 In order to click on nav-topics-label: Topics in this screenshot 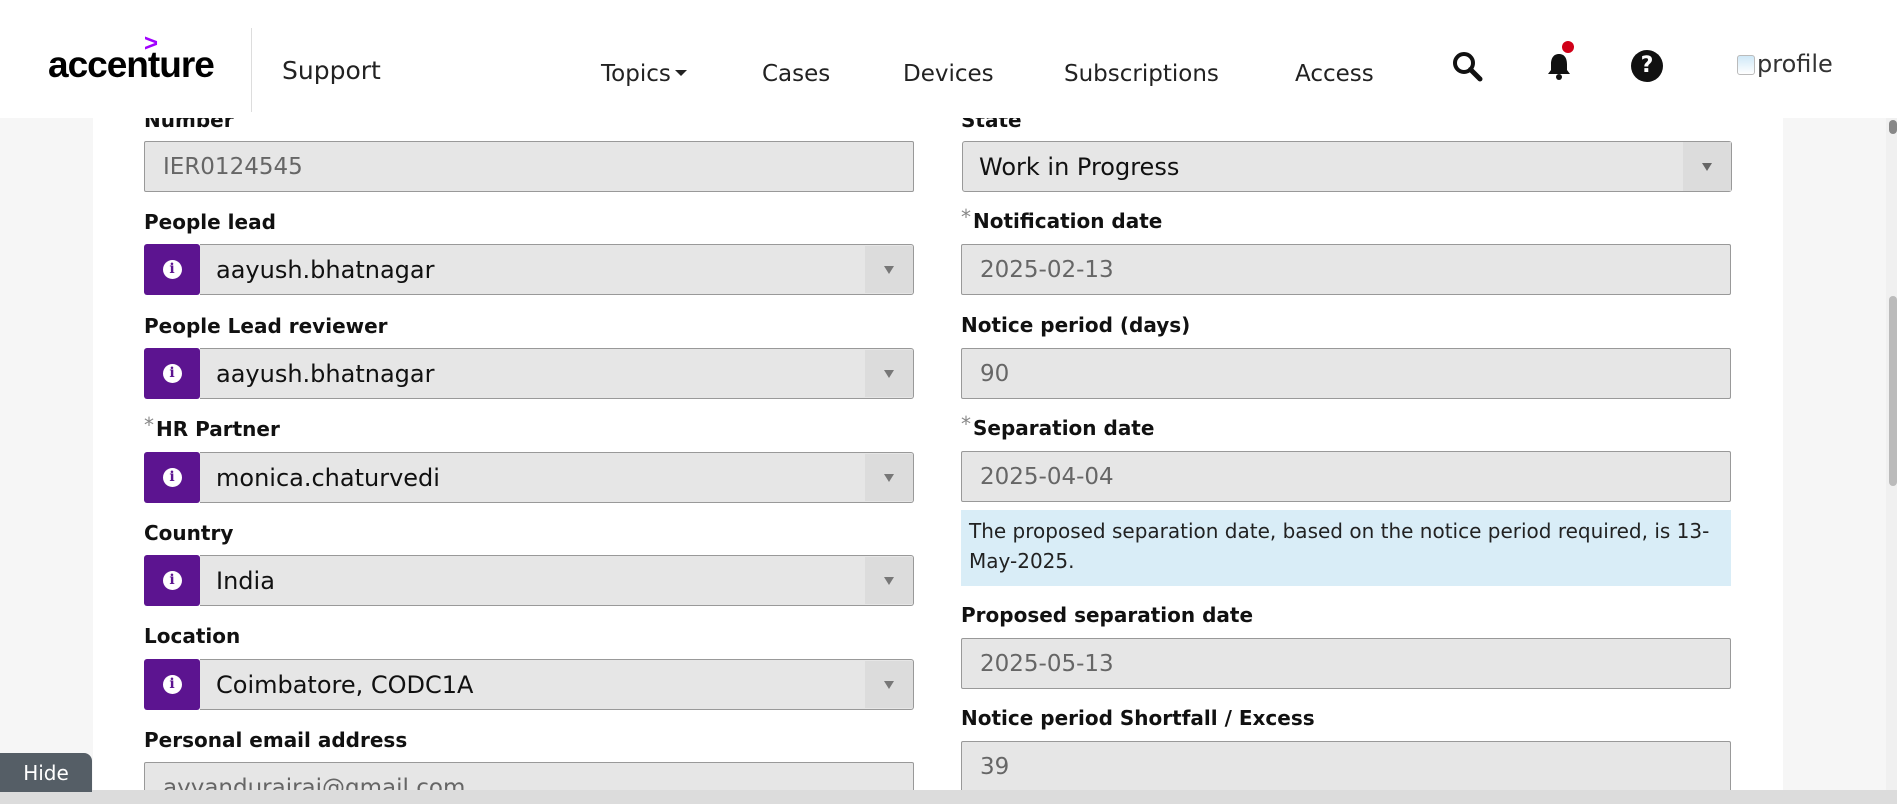, I will do `click(636, 74)`.